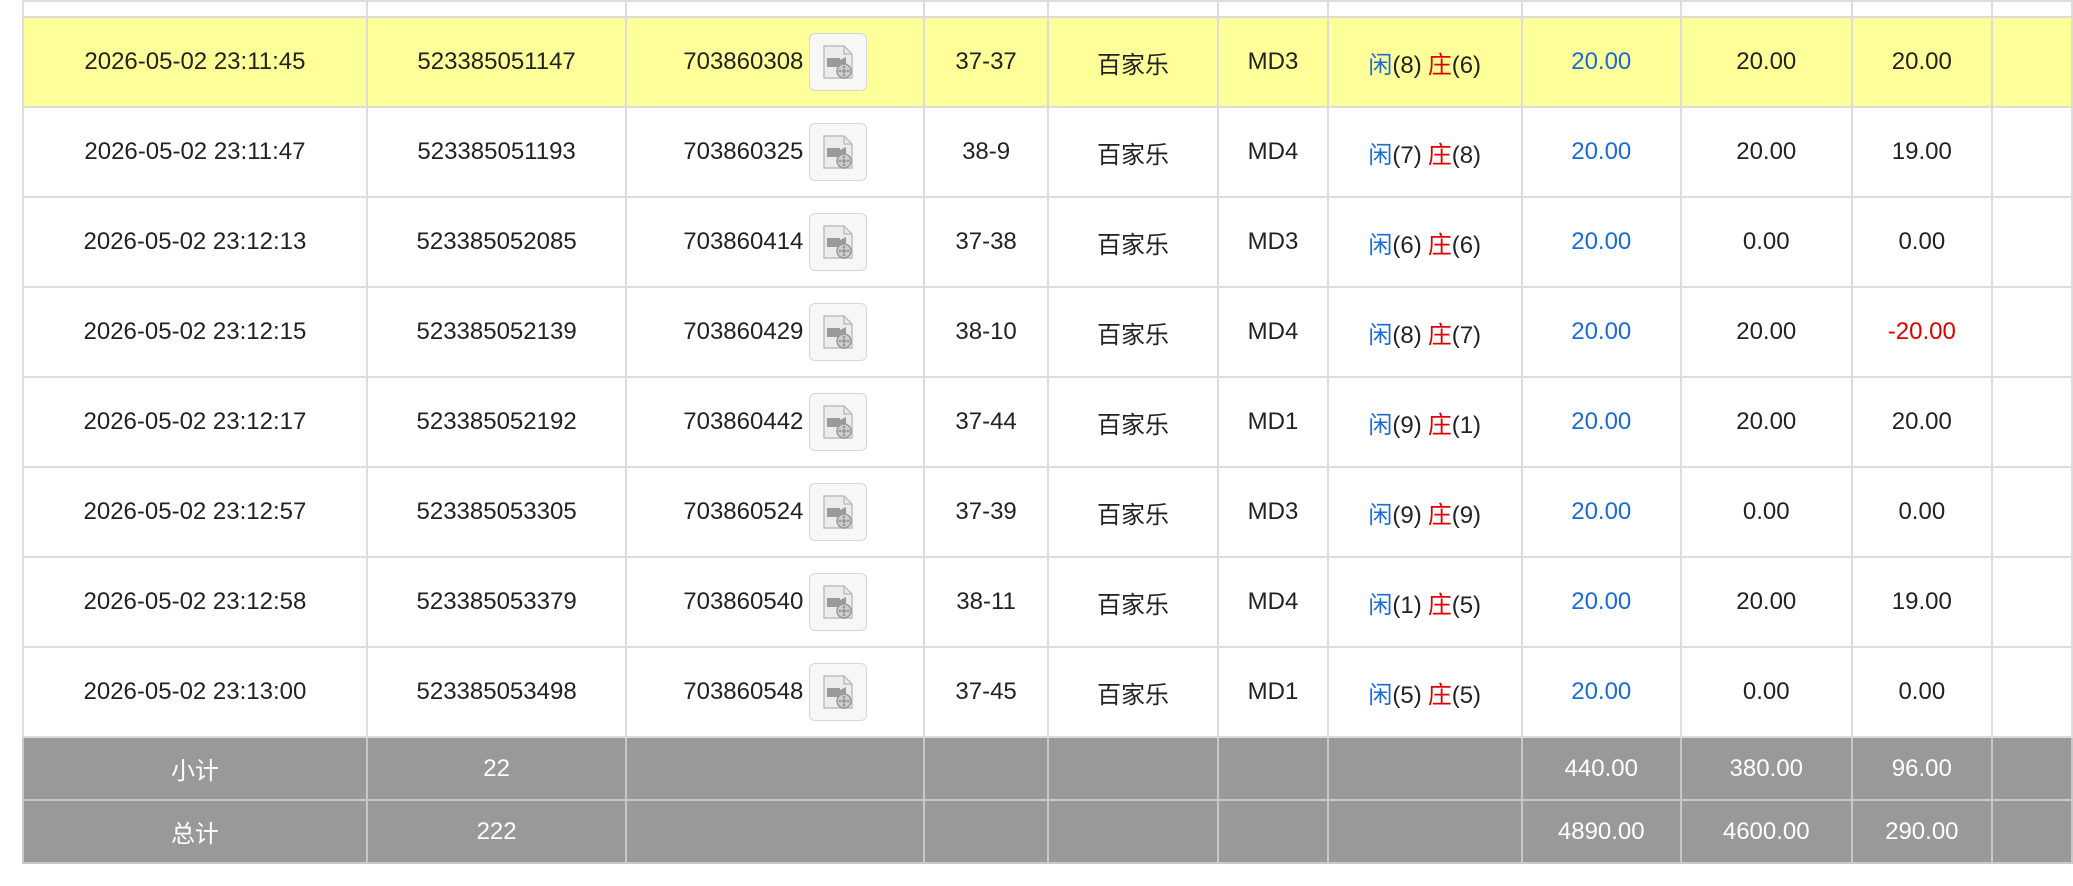  What do you see at coordinates (496, 692) in the screenshot?
I see `bet-number: 523385053498` at bounding box center [496, 692].